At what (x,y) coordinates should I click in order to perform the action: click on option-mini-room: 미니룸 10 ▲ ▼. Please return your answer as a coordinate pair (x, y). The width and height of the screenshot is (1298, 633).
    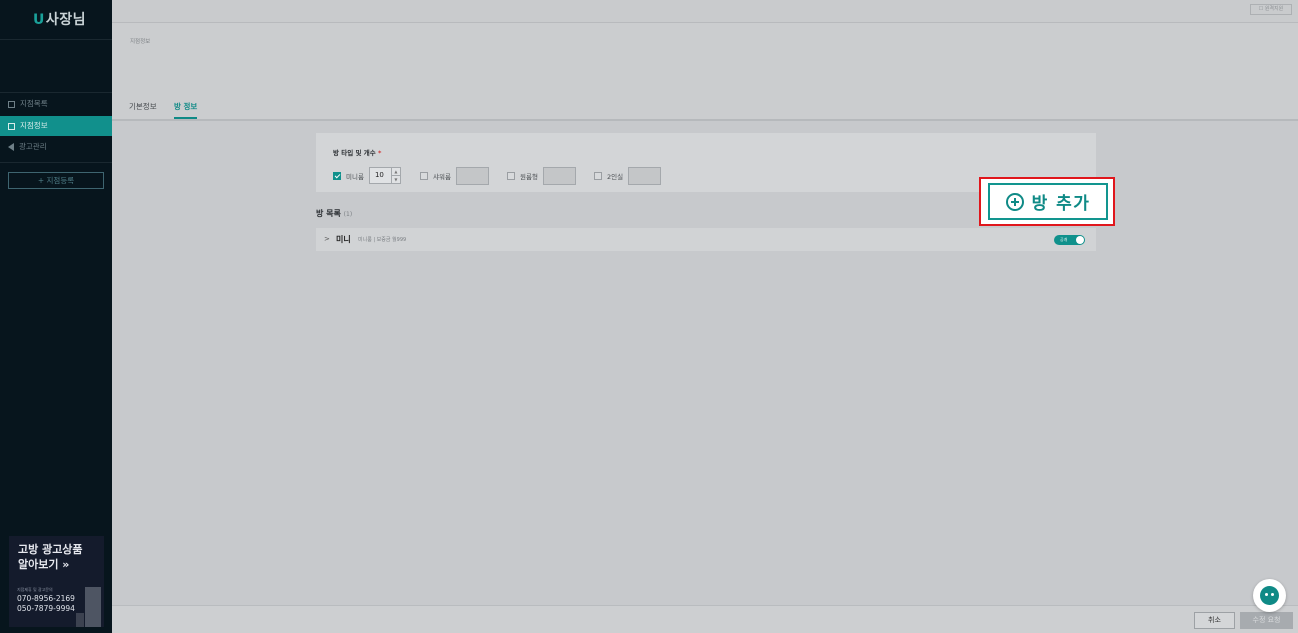
    Looking at the image, I should click on (367, 175).